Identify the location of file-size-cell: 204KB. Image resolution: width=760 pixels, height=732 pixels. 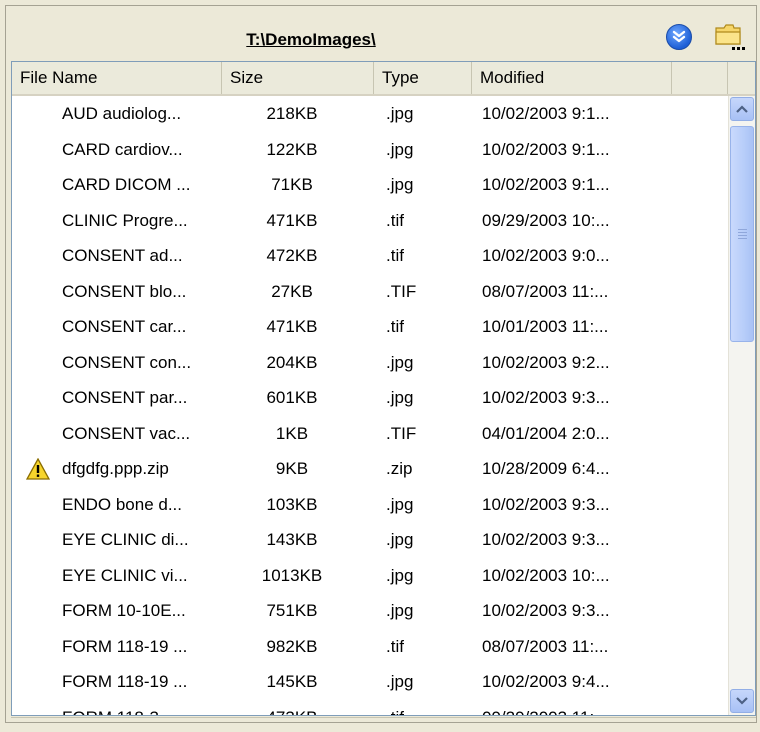
(292, 362).